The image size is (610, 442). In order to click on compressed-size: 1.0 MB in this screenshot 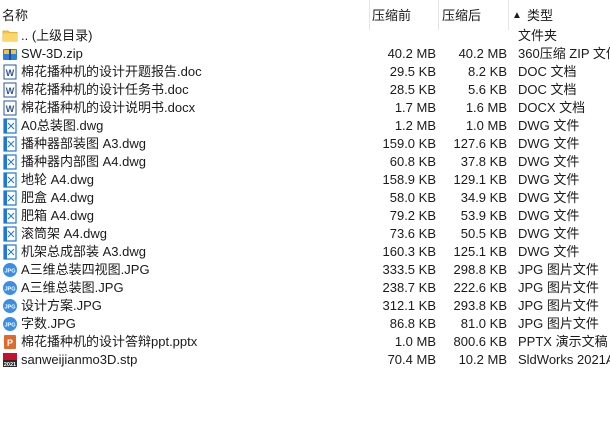, I will do `click(415, 341)`.